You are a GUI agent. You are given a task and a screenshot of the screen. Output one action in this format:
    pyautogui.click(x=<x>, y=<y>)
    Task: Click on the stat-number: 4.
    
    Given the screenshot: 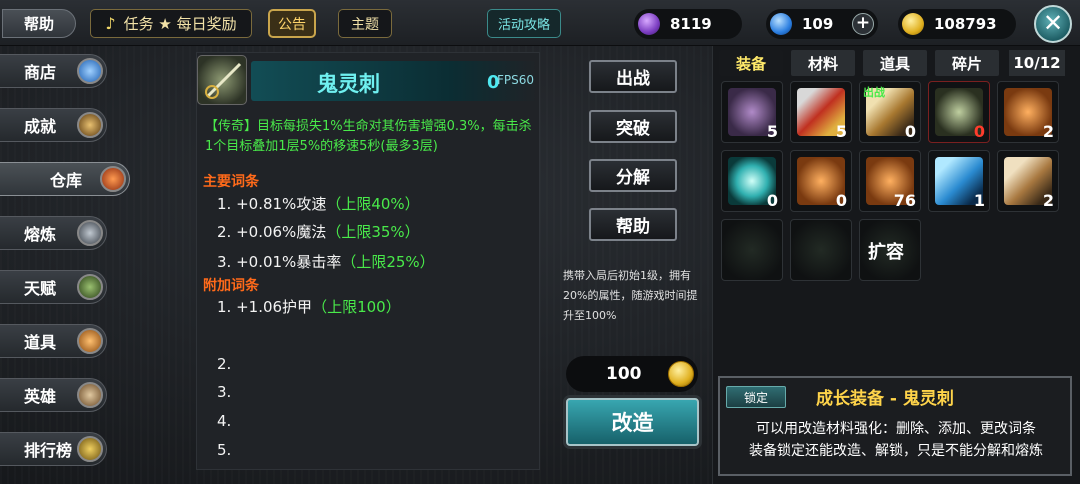 What is the action you would take?
    pyautogui.click(x=224, y=421)
    